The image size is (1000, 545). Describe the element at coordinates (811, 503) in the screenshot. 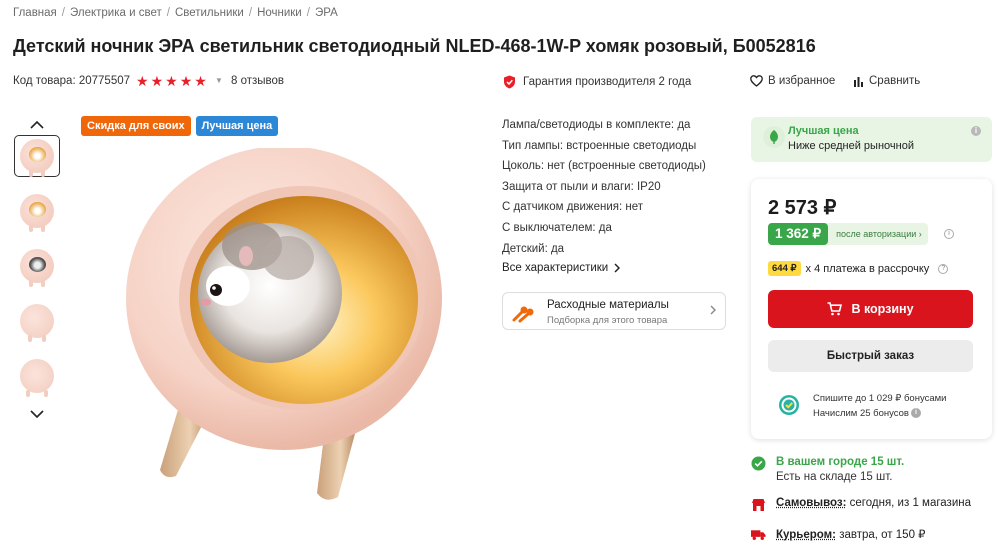

I see `pickup-label: Самовывоз:` at that location.